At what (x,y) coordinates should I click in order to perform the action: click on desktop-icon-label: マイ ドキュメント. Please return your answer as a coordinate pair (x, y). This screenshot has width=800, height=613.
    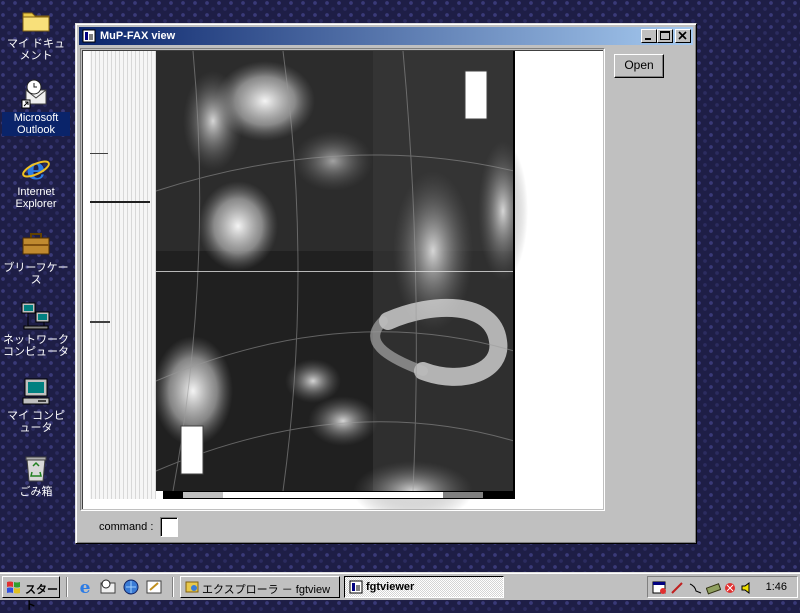
    Looking at the image, I should click on (36, 50).